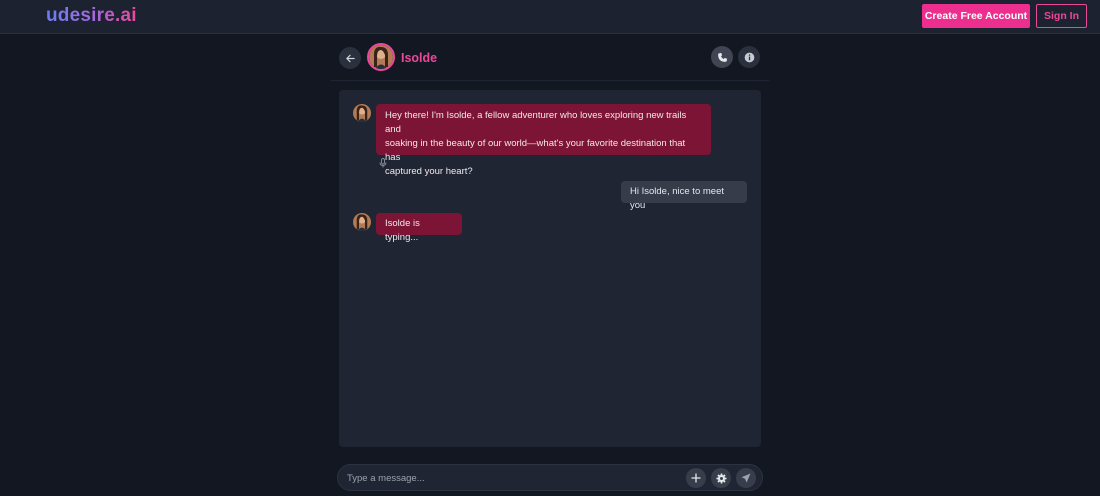 This screenshot has height=496, width=1100. What do you see at coordinates (429, 171) in the screenshot?
I see `message-line: captured your heart?` at bounding box center [429, 171].